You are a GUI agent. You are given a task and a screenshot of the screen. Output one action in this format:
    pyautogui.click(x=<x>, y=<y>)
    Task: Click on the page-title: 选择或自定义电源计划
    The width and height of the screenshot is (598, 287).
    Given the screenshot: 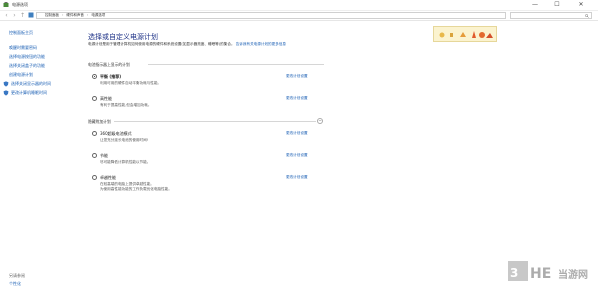 What is the action you would take?
    pyautogui.click(x=123, y=37)
    